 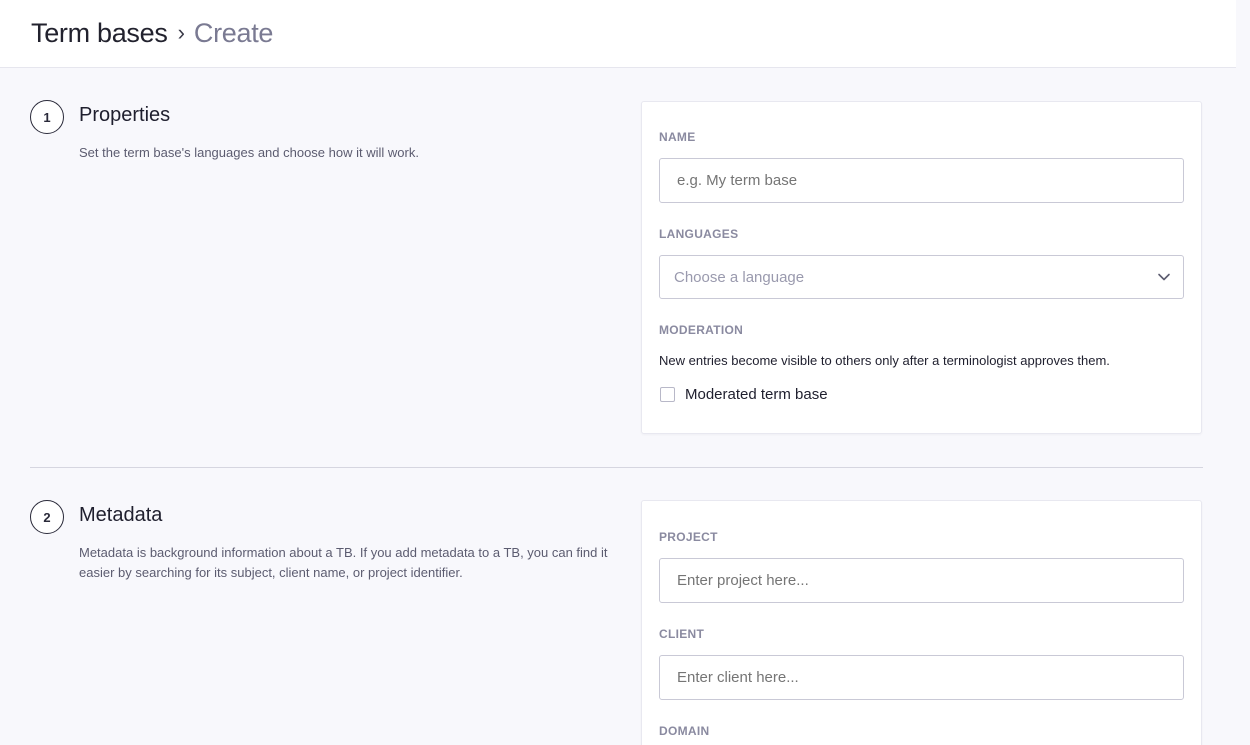 What do you see at coordinates (233, 33) in the screenshot?
I see `breadcrumb-current: Create` at bounding box center [233, 33].